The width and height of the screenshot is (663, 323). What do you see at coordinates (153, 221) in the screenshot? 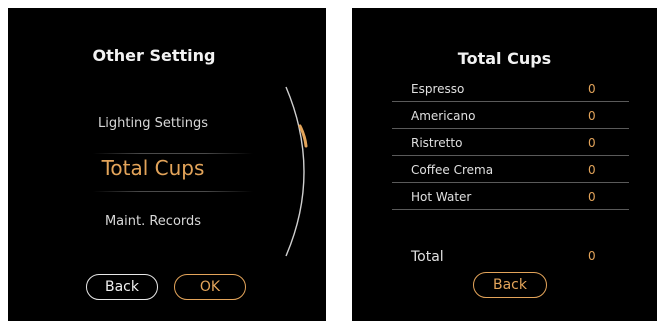
I see `menu-item-maint-records: Maint. Records` at bounding box center [153, 221].